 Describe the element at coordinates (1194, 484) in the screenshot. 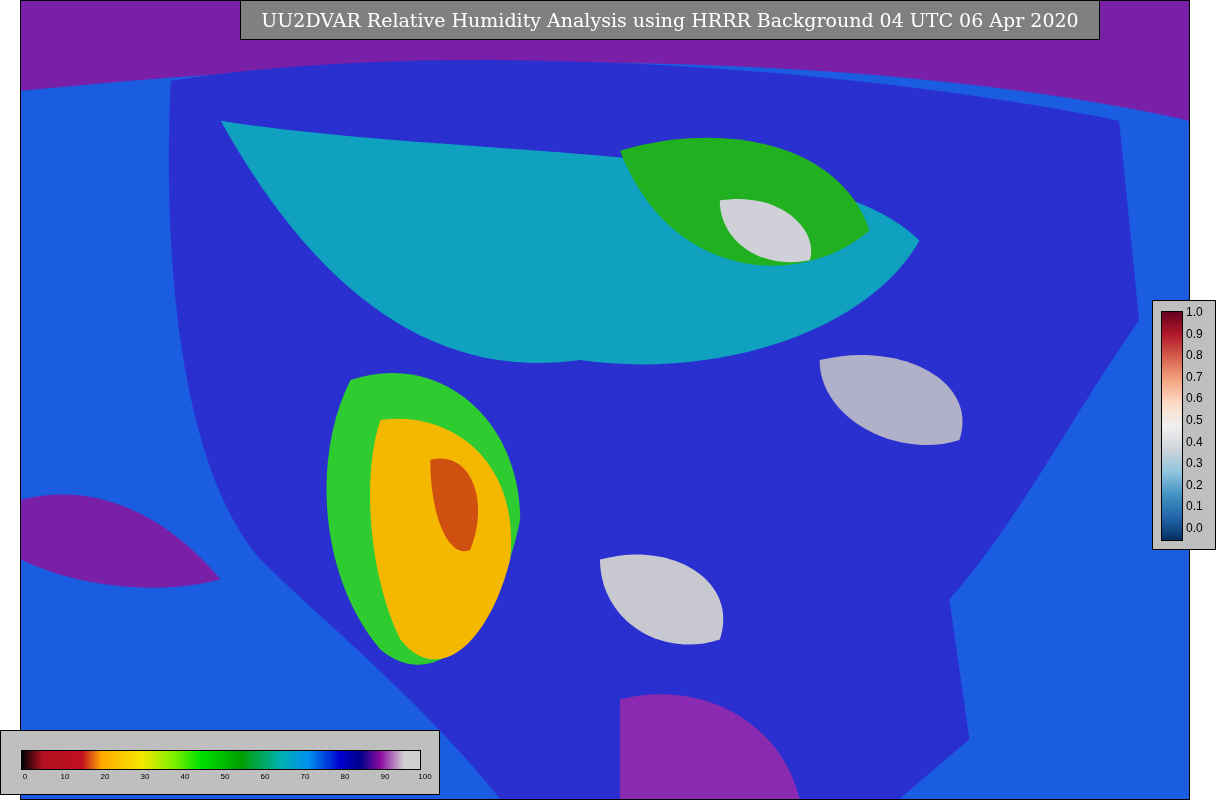

I see `scale-label: 0.2` at that location.